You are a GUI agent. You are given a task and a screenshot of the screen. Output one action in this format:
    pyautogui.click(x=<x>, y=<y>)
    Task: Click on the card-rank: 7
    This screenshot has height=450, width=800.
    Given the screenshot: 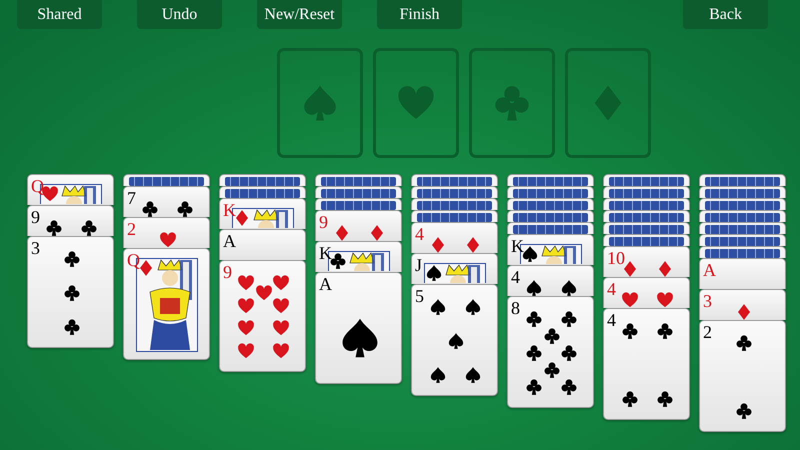 What is the action you would take?
    pyautogui.click(x=131, y=198)
    